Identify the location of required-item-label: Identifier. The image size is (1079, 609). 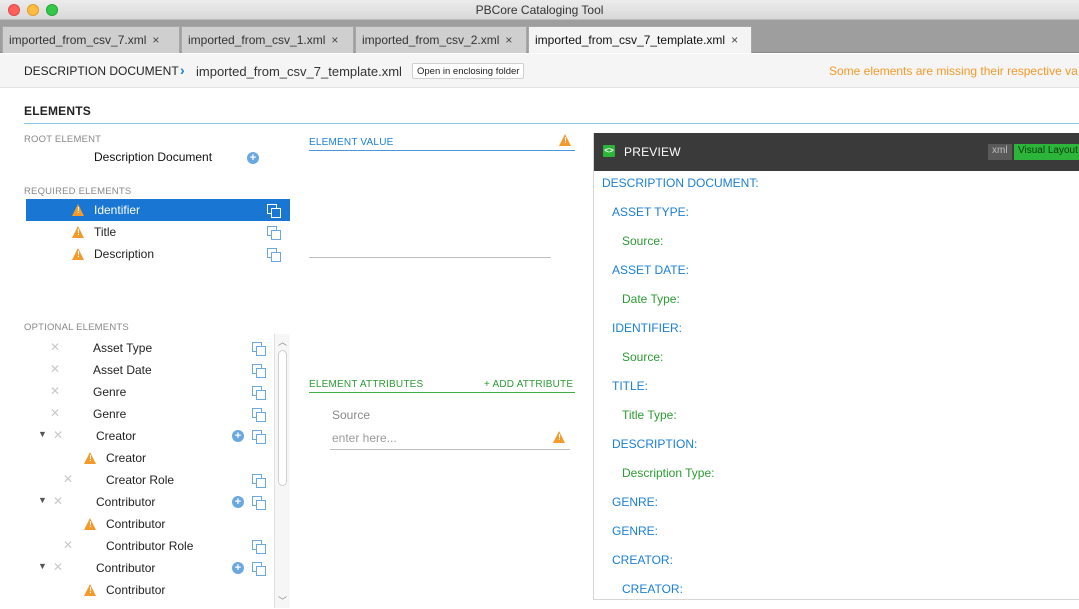
(117, 210).